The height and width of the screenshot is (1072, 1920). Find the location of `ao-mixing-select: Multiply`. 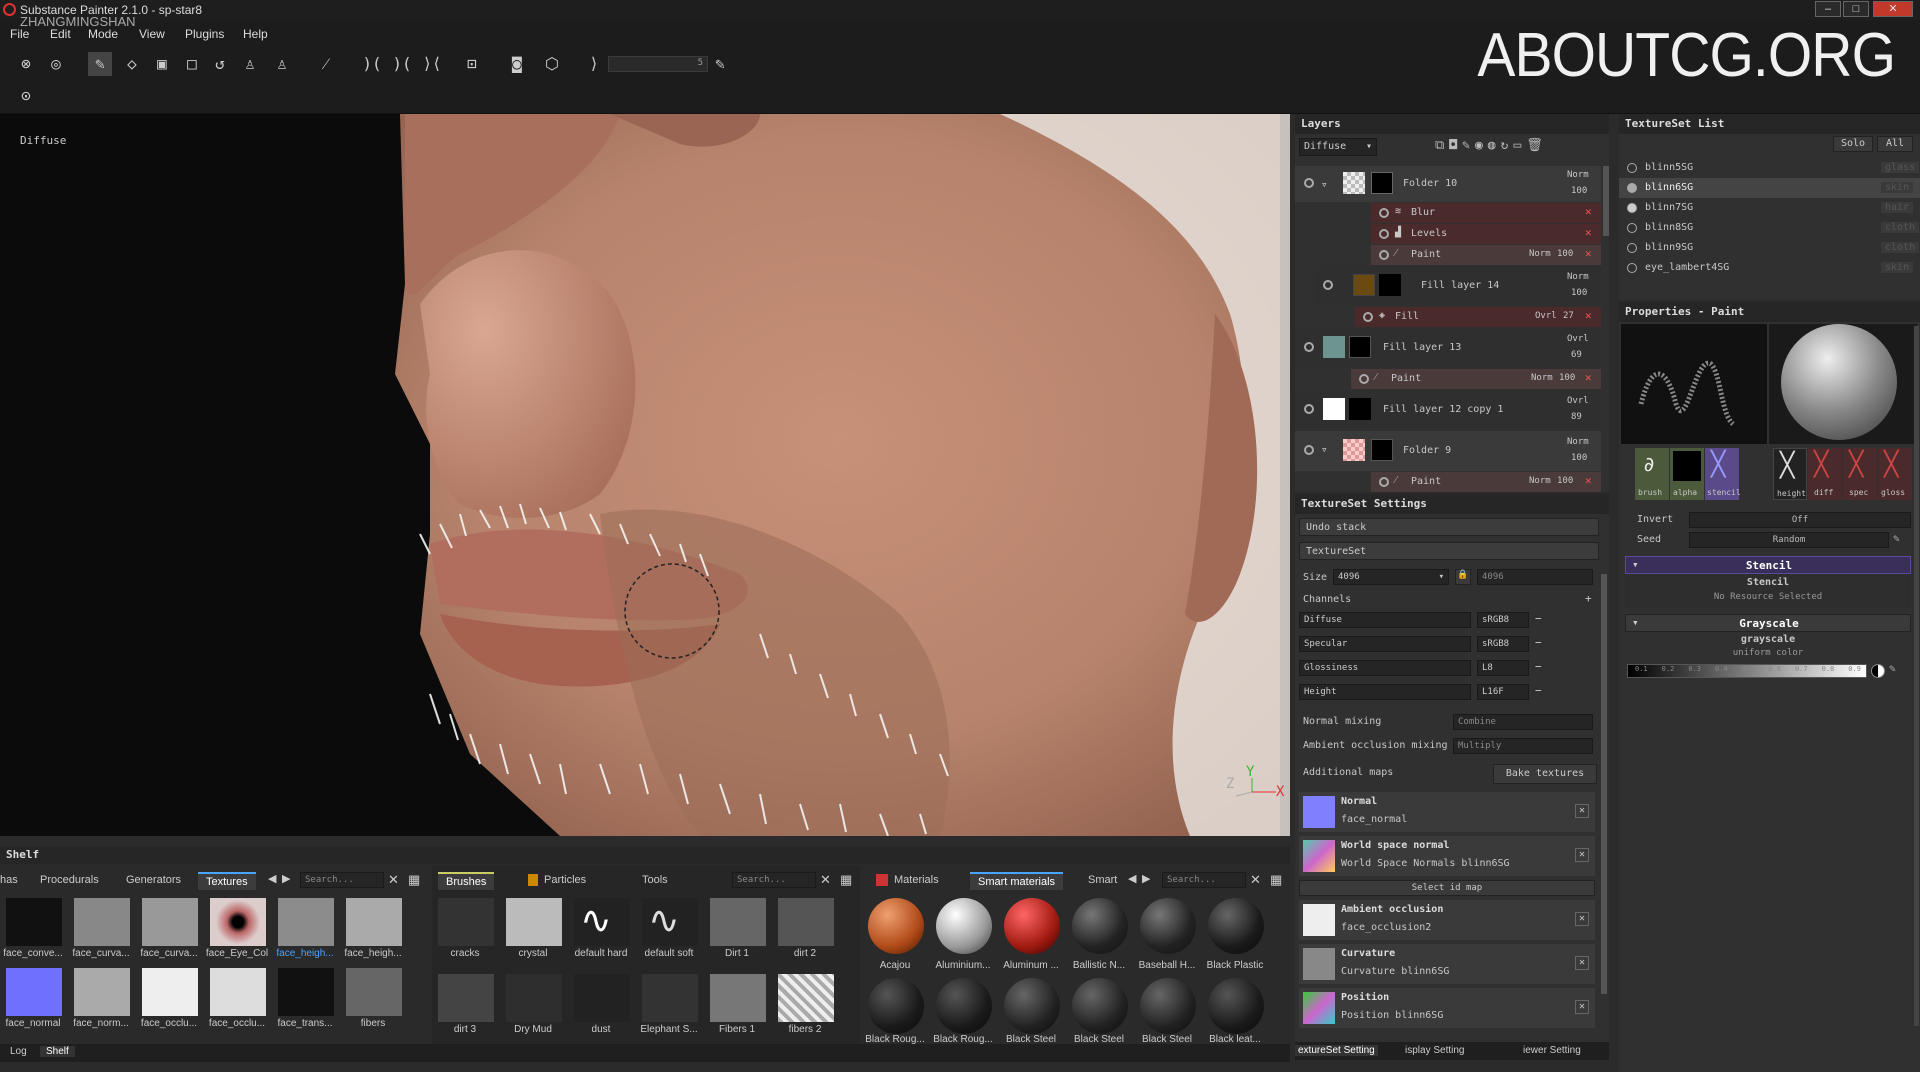

ao-mixing-select: Multiply is located at coordinates (1523, 746).